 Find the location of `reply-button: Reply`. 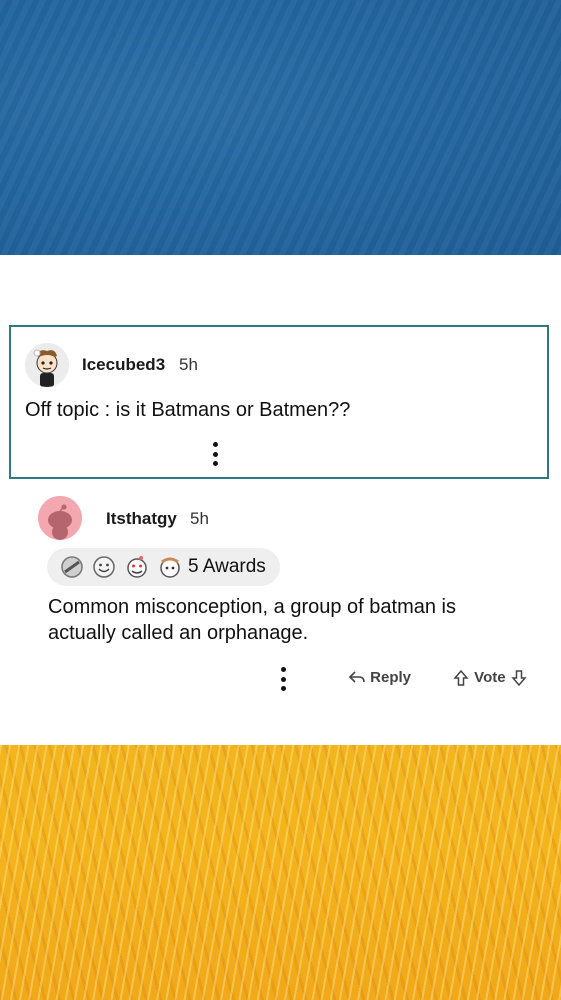

reply-button: Reply is located at coordinates (379, 677).